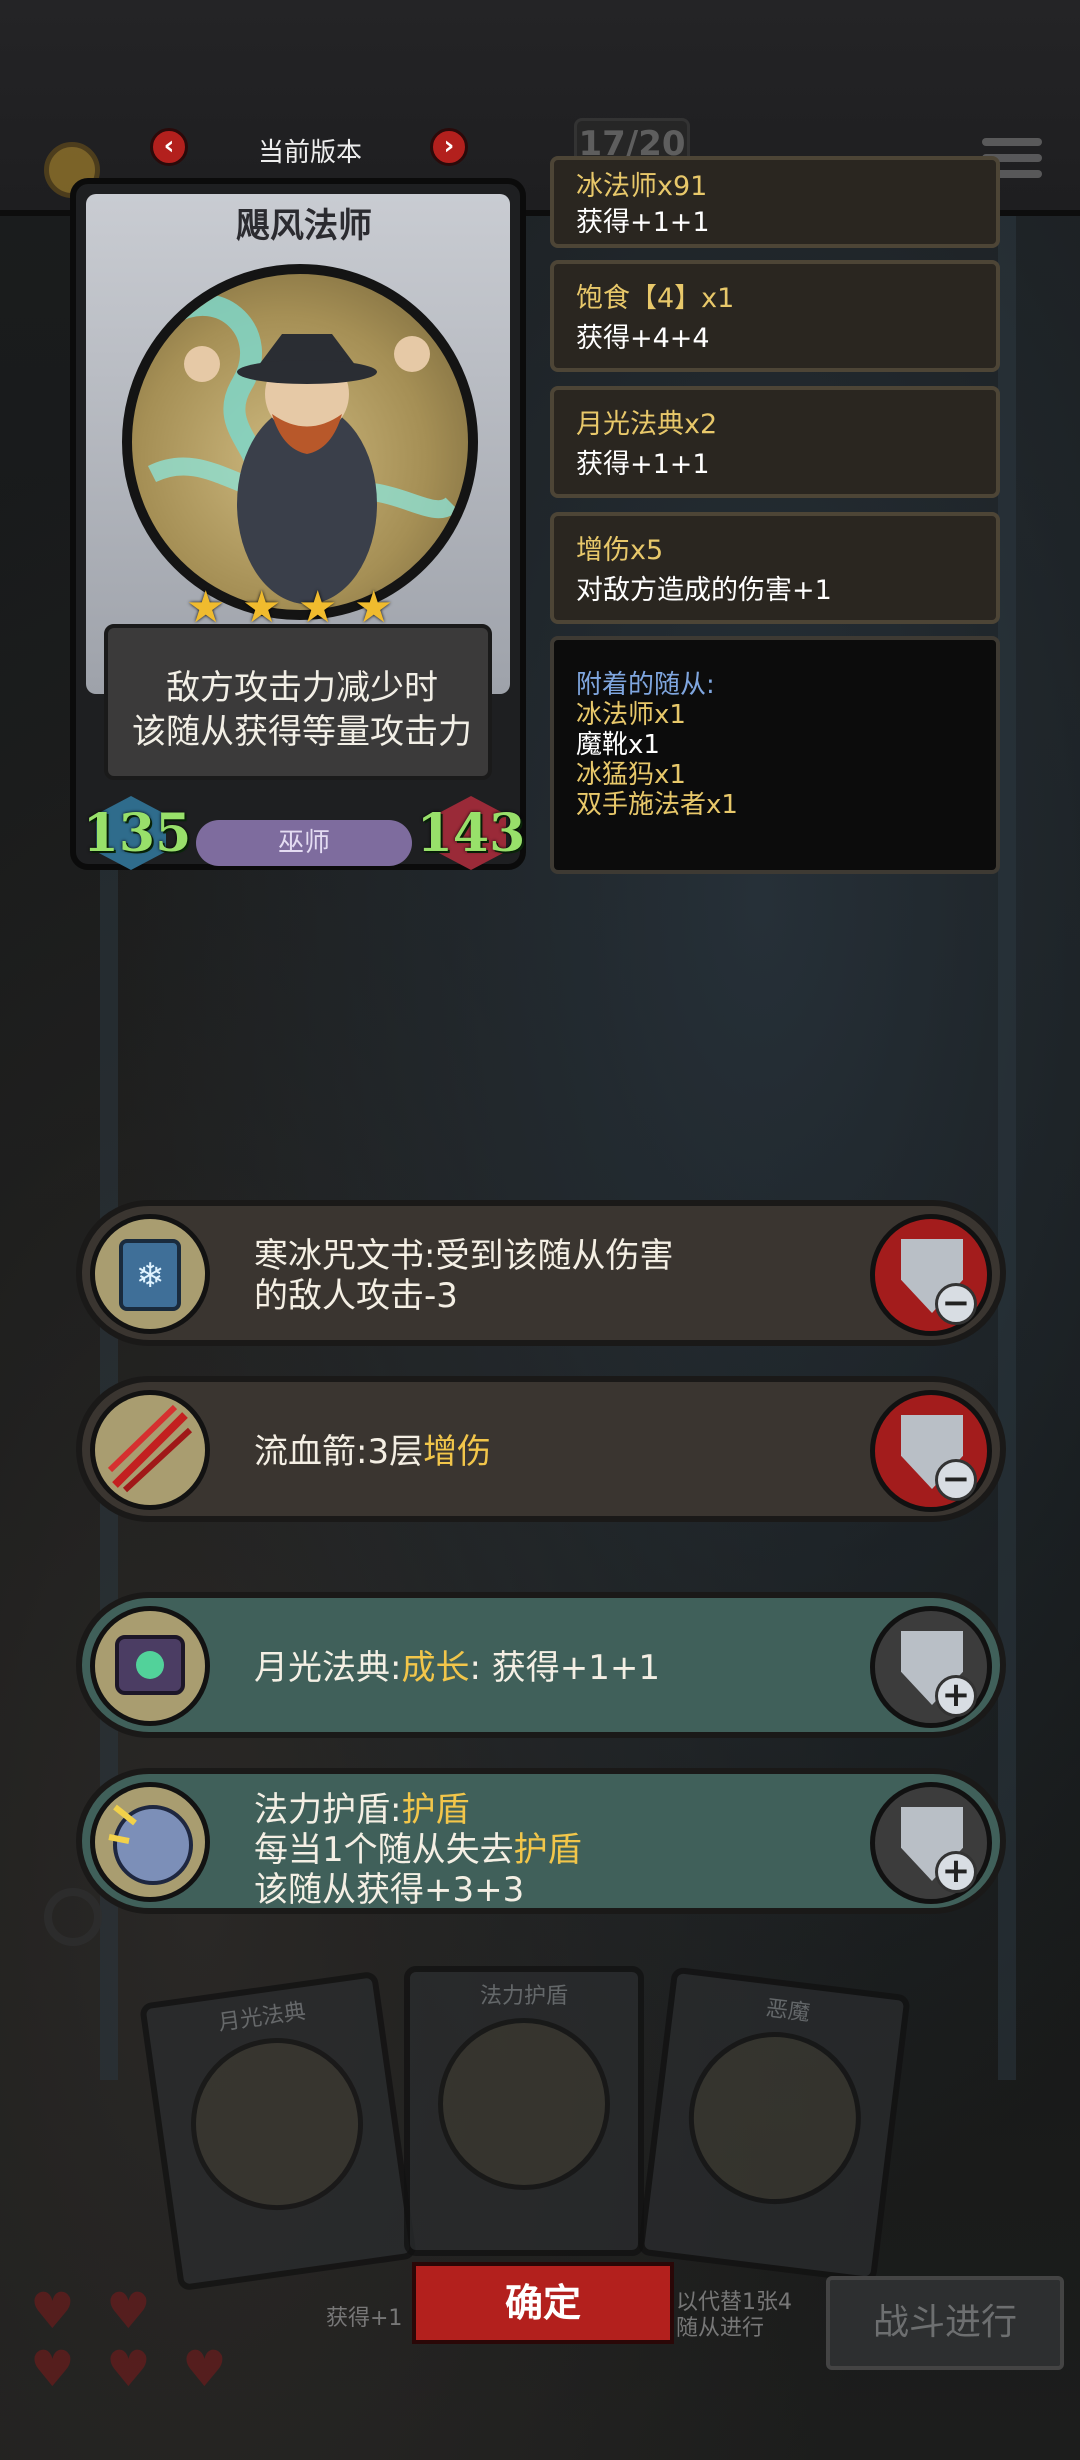  I want to click on mana-shield-line2: 每当1个随从失去护盾, so click(418, 1850).